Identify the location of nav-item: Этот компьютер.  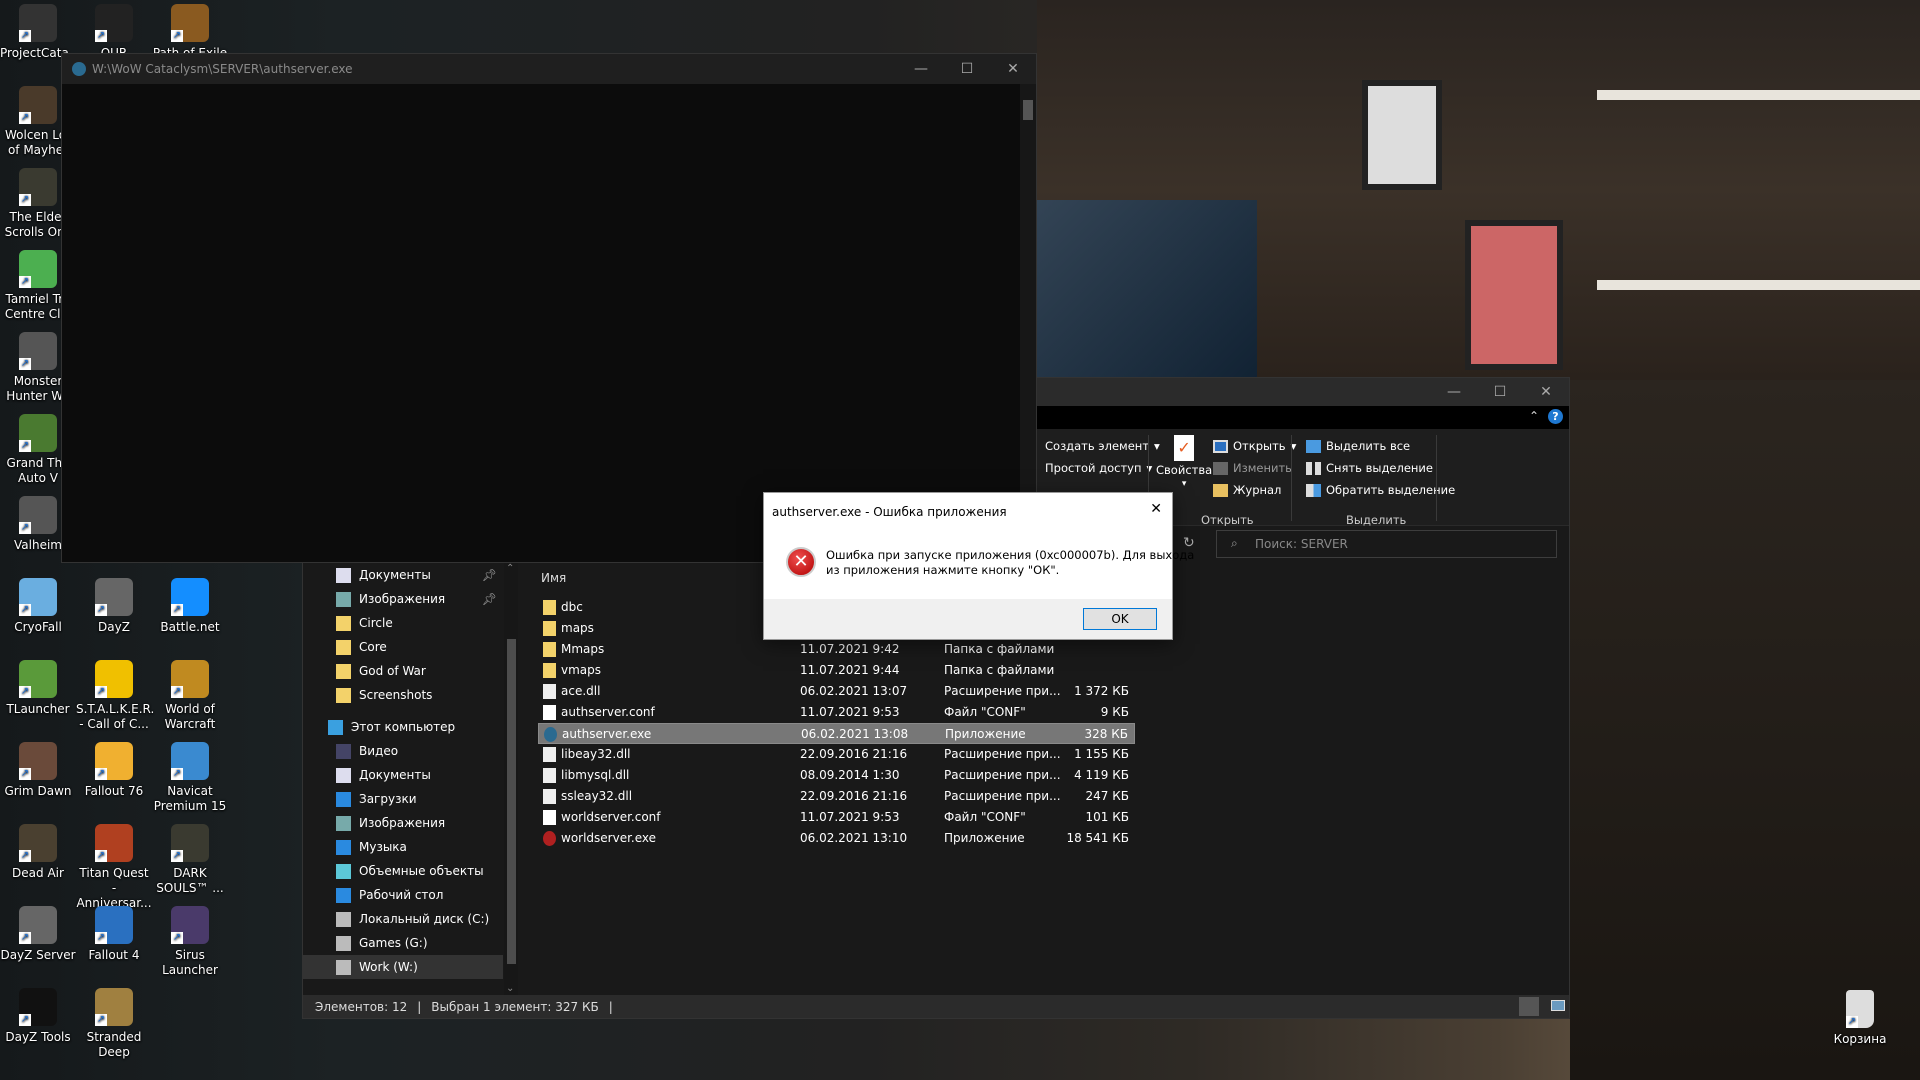
(403, 727).